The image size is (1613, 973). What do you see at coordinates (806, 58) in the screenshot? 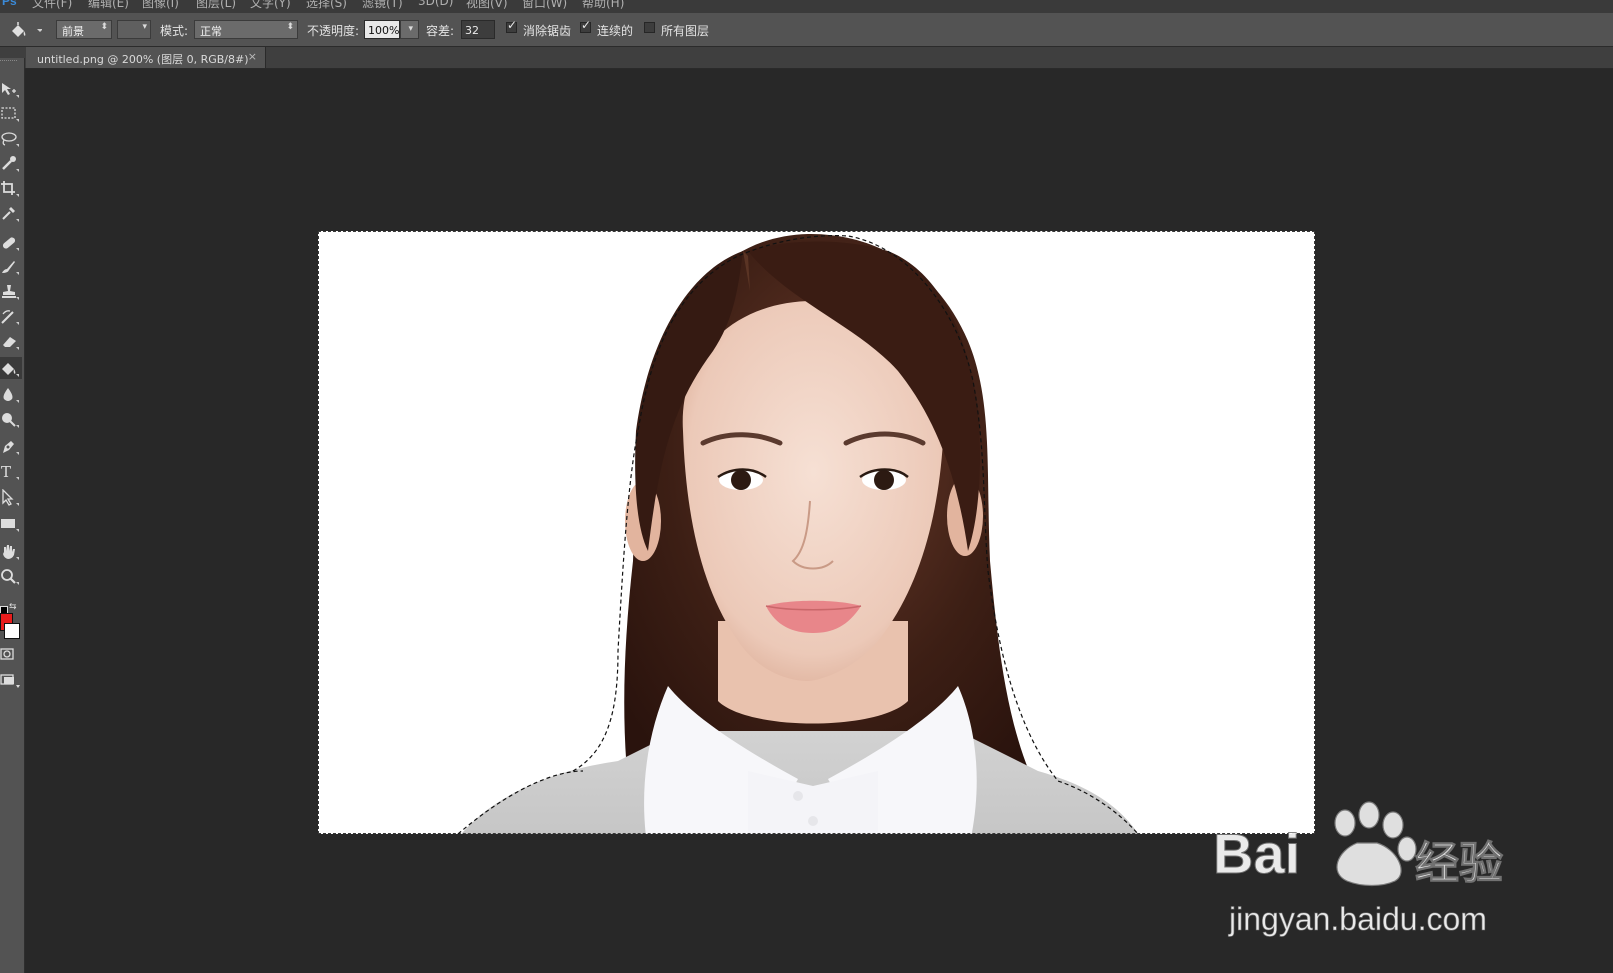
I see `document-tab-bar: untitled.png @ 200% (图层 0, RGB/8#) ×` at bounding box center [806, 58].